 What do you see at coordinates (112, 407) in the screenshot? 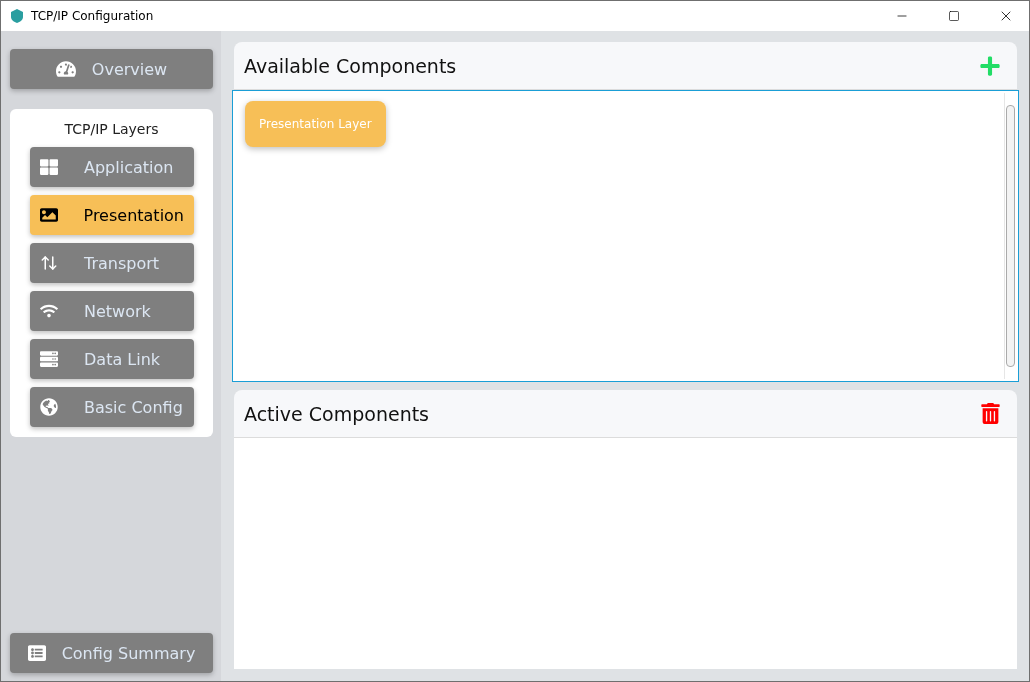
I see `layer-button: Basic Config` at bounding box center [112, 407].